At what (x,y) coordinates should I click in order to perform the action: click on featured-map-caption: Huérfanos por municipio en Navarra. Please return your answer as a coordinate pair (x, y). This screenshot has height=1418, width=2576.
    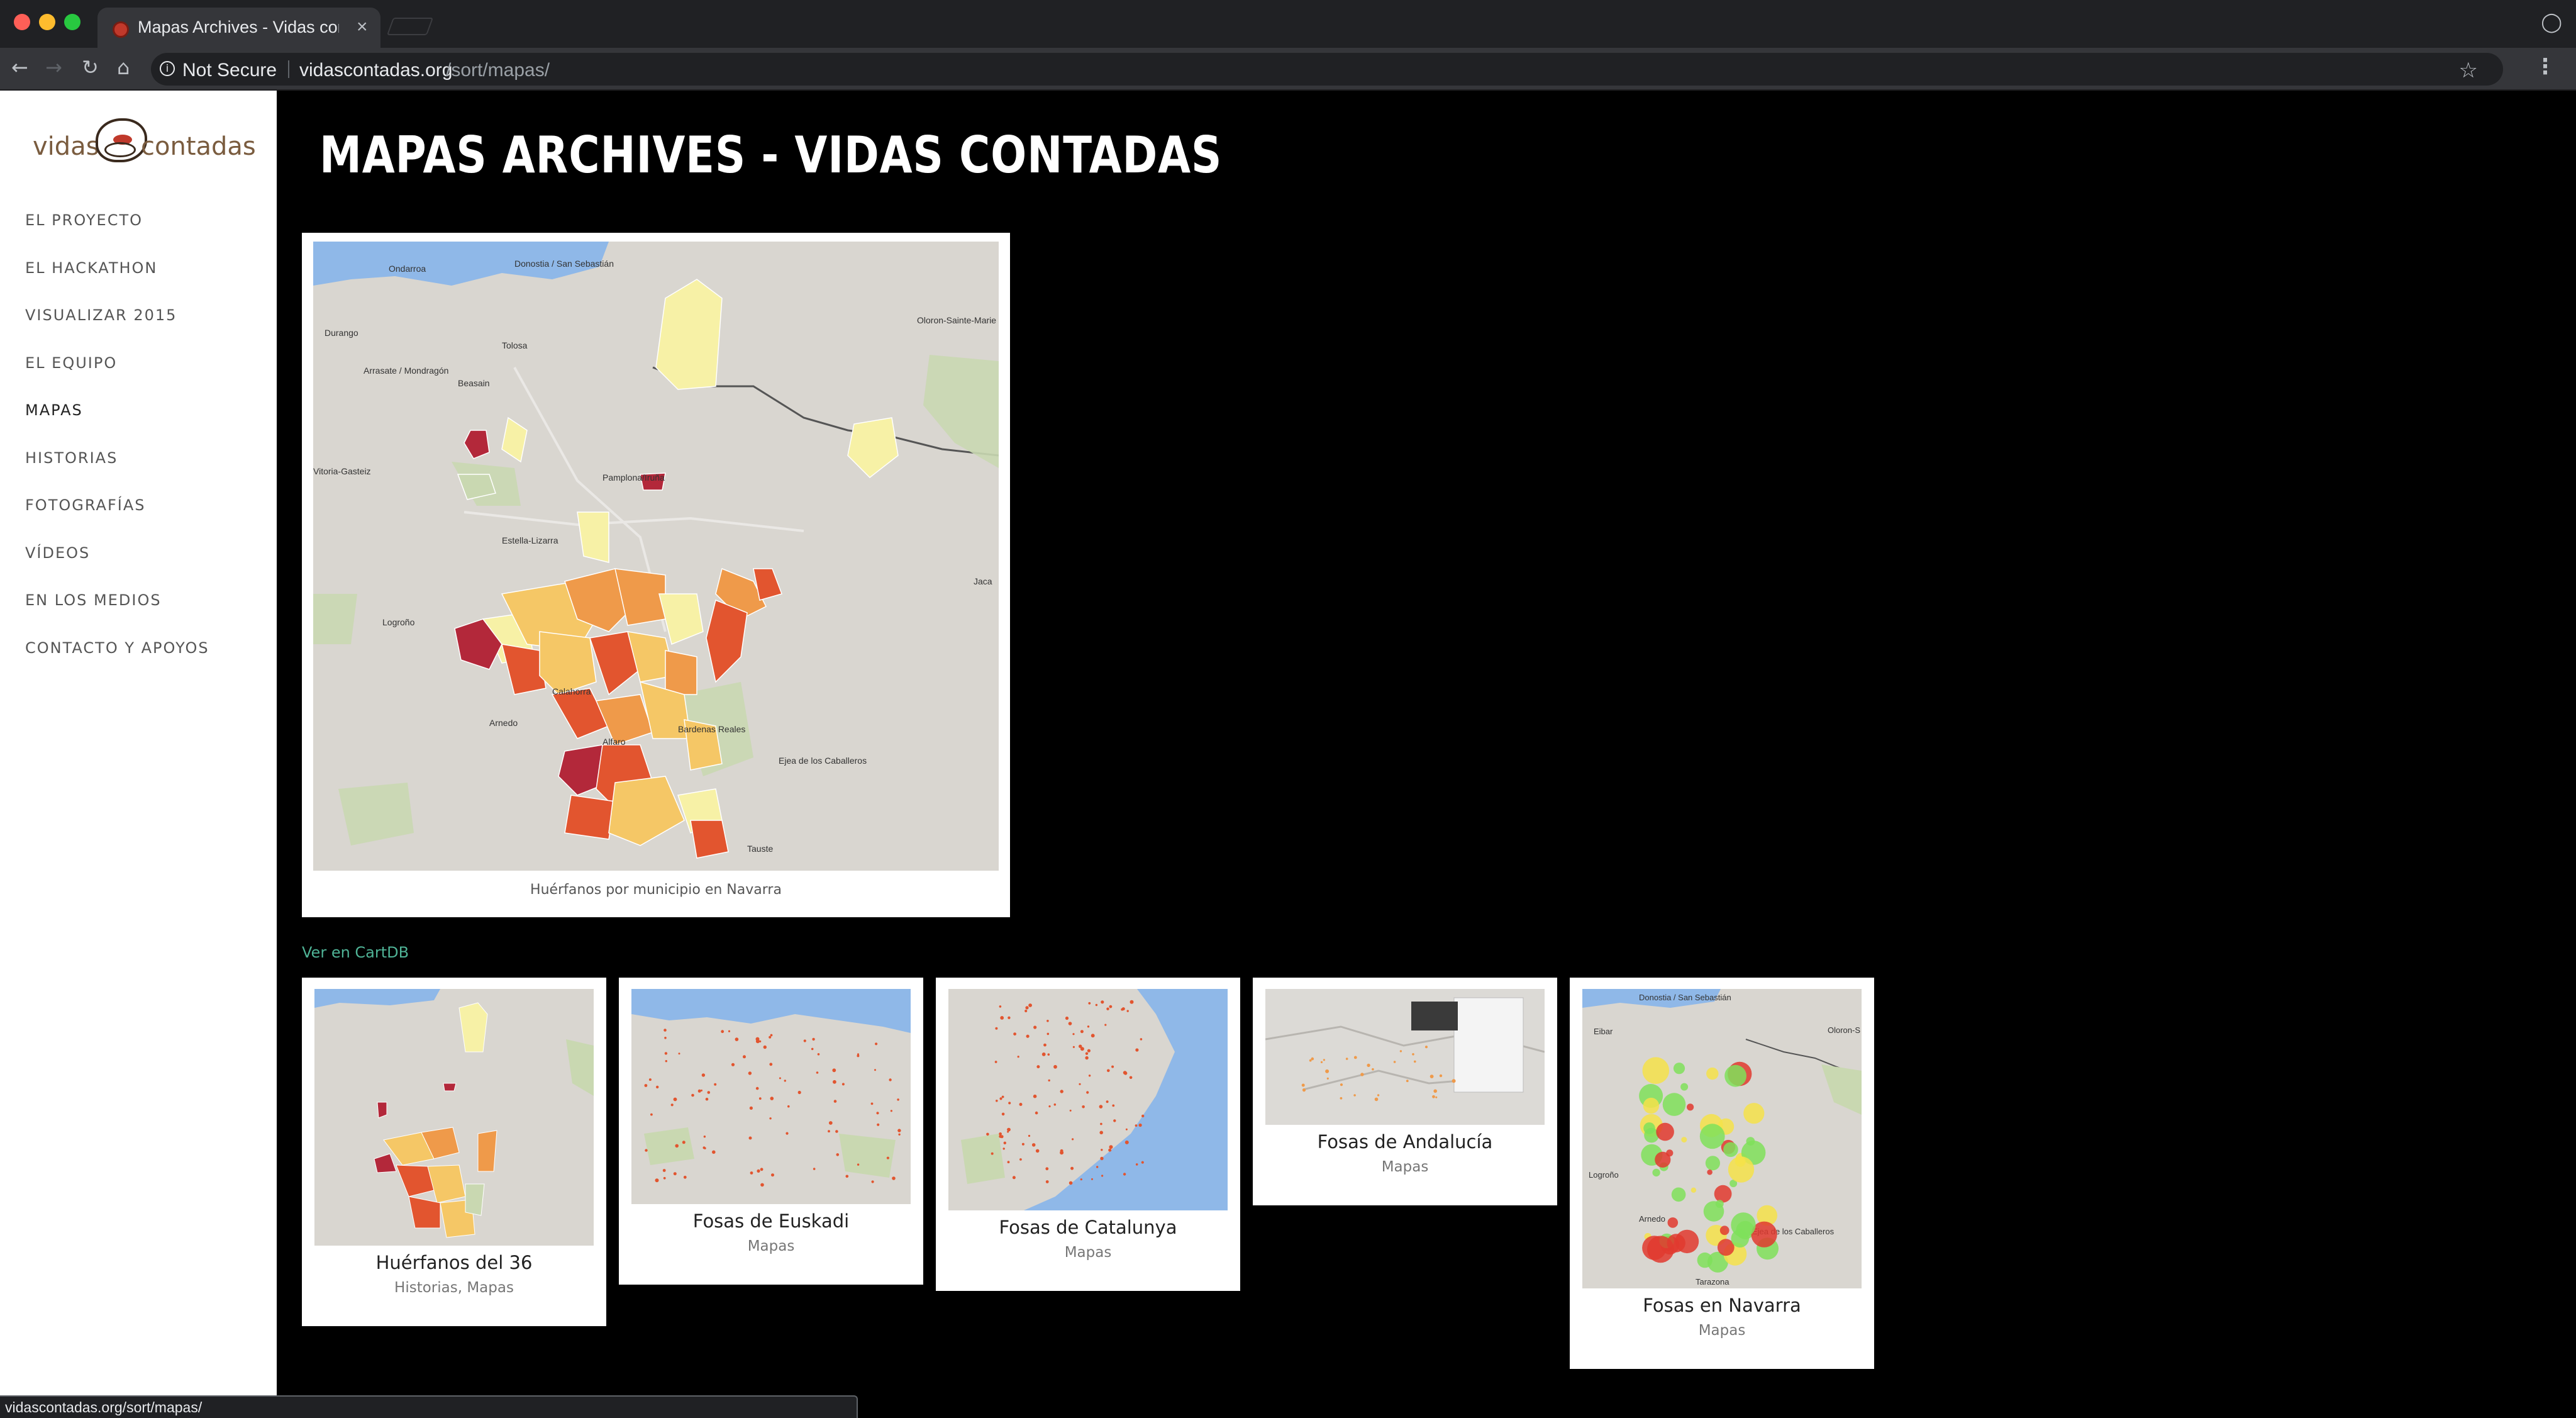
    Looking at the image, I should click on (656, 890).